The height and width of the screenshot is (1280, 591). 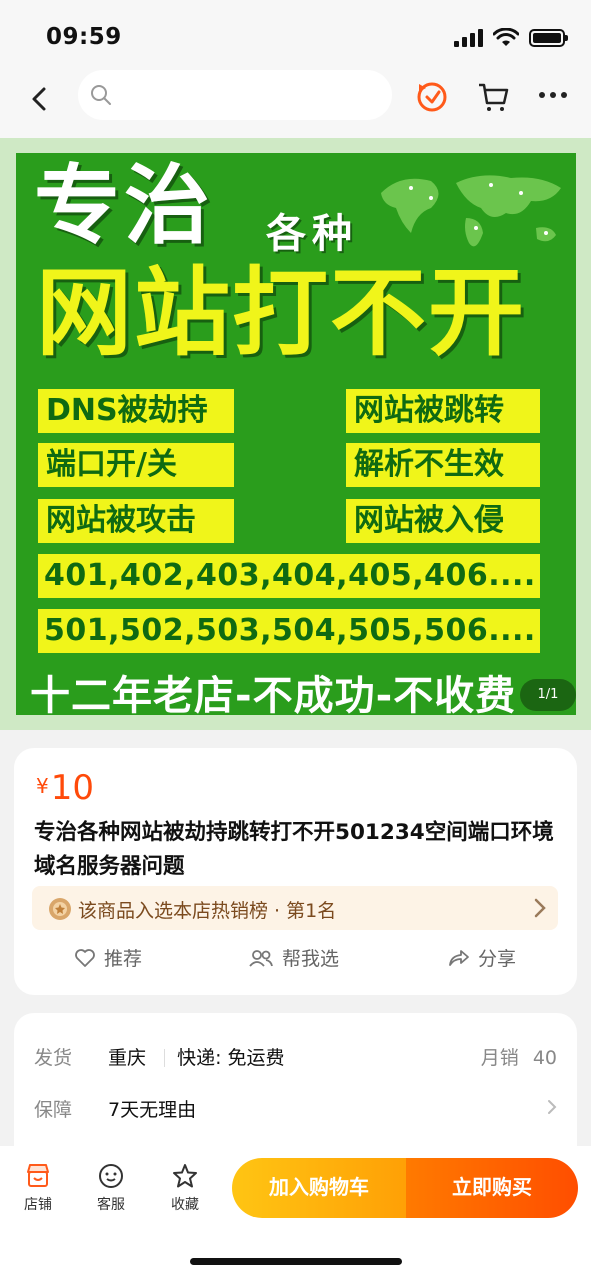 What do you see at coordinates (493, 97) in the screenshot?
I see `cart-icon` at bounding box center [493, 97].